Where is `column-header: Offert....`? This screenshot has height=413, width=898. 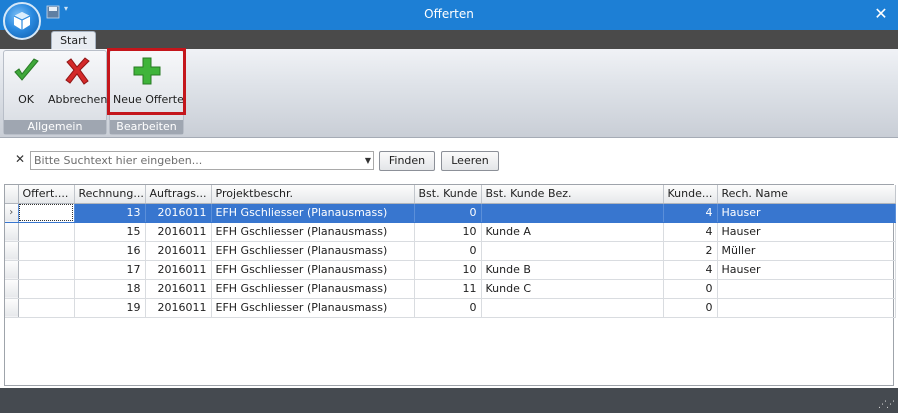 column-header: Offert.... is located at coordinates (46, 194).